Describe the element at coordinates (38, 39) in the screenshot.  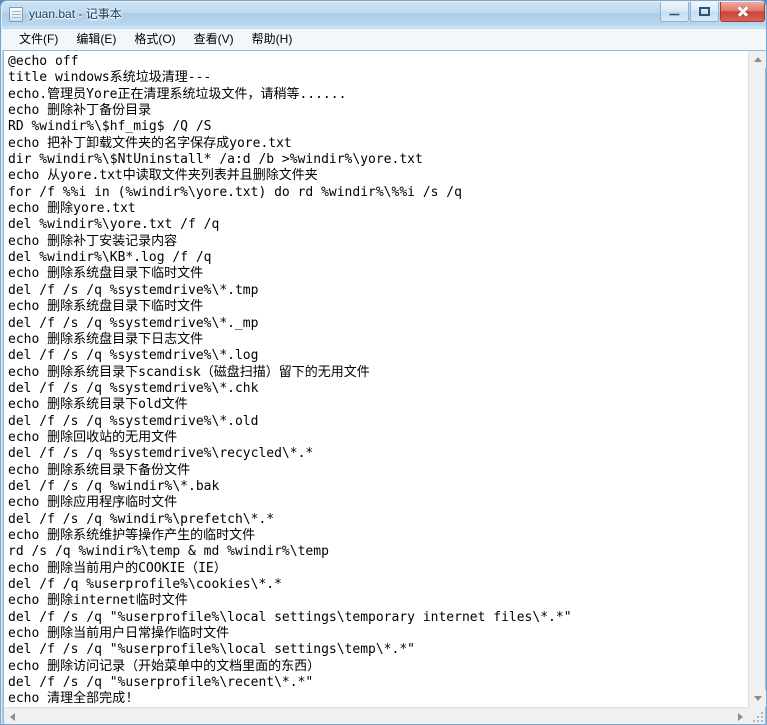
I see `menu-file: 文件(F)` at that location.